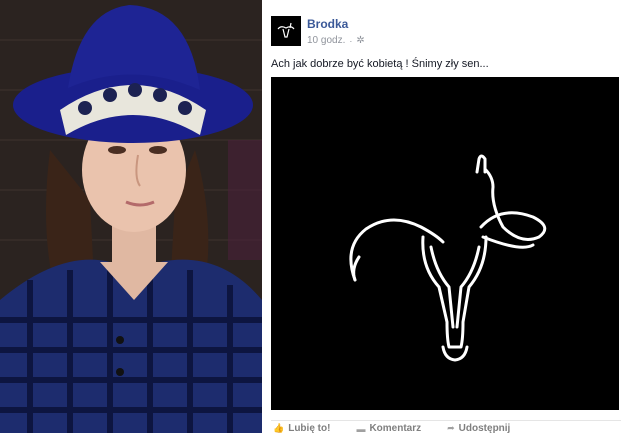  I want to click on avatar, so click(286, 31).